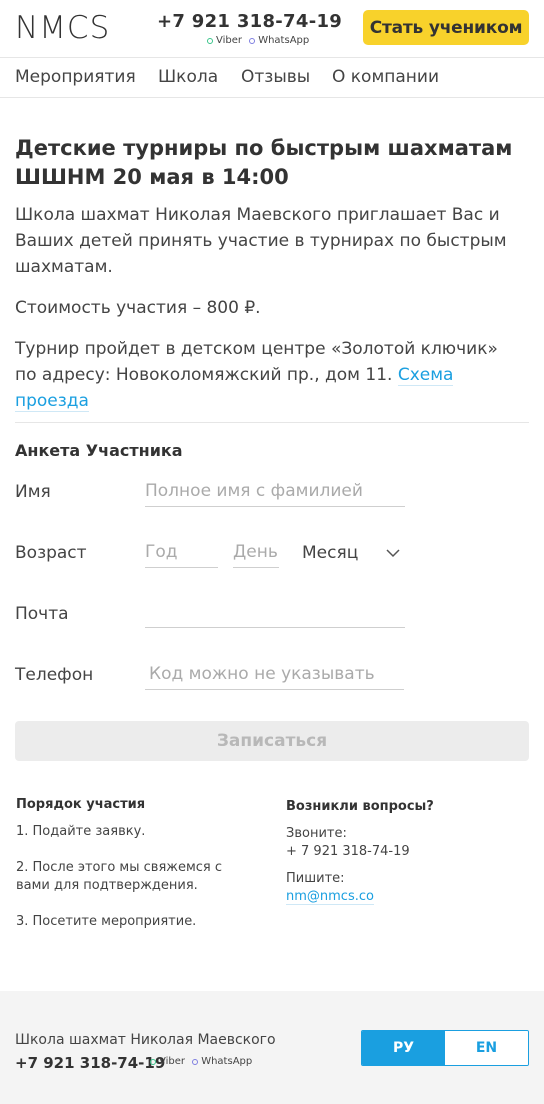 The width and height of the screenshot is (544, 1104). What do you see at coordinates (33, 492) in the screenshot?
I see `name-label: Имя` at bounding box center [33, 492].